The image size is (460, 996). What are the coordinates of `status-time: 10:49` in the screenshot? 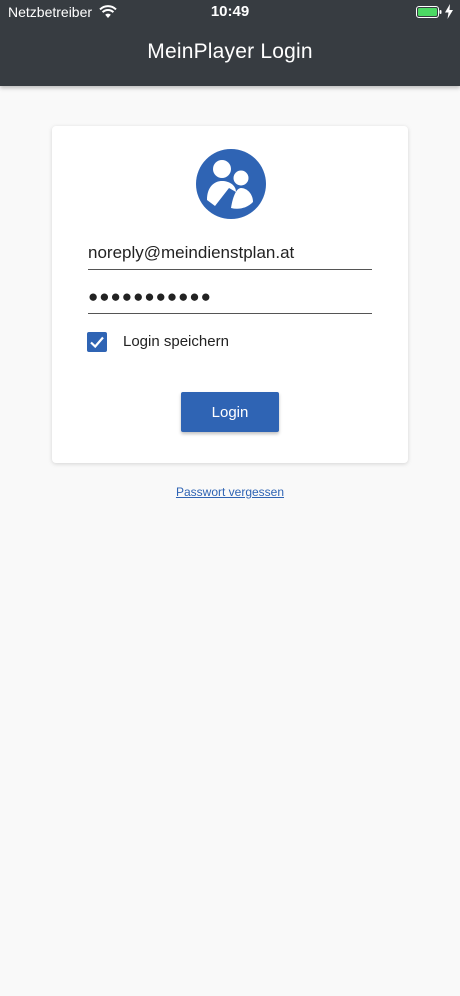 It's located at (230, 11).